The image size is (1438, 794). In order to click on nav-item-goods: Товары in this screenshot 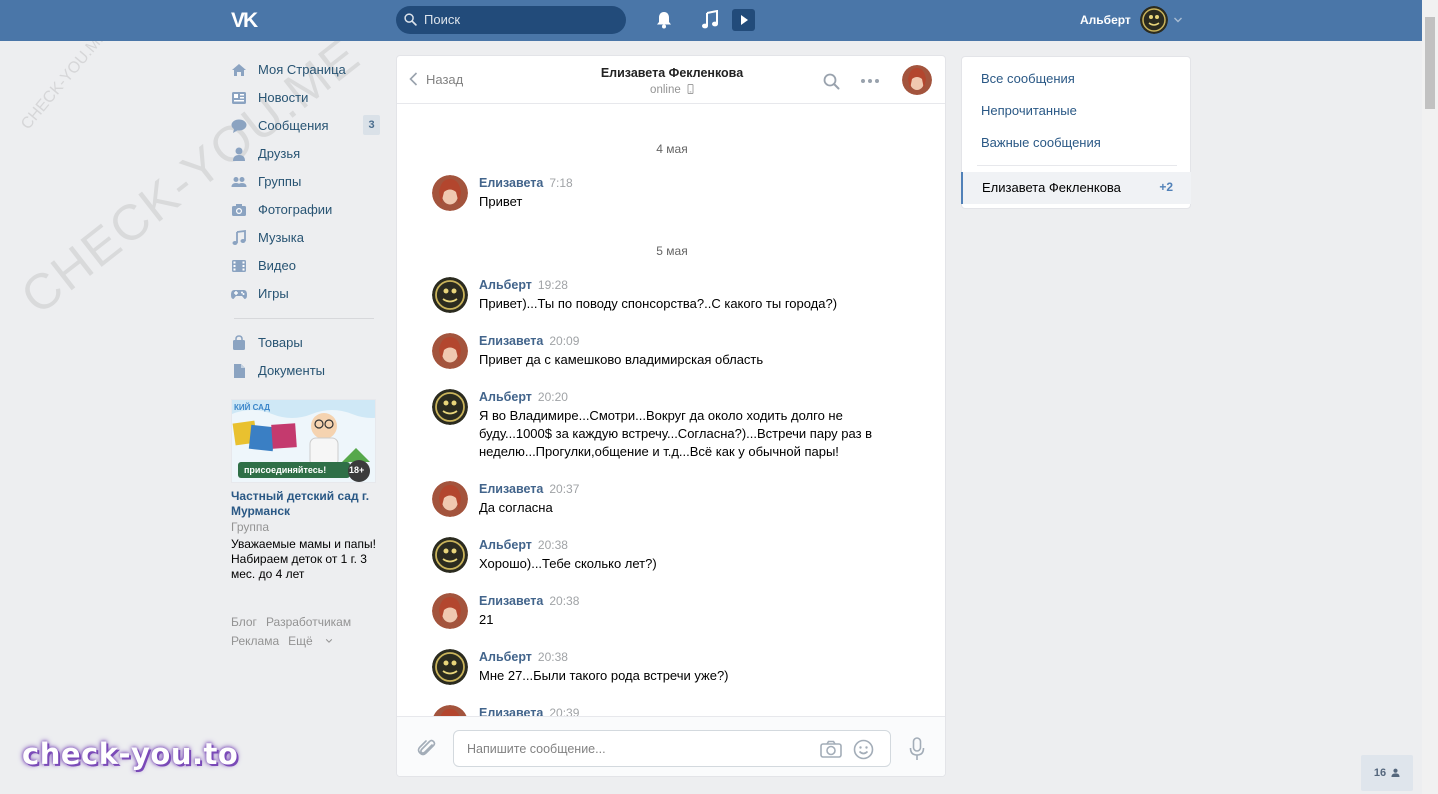, I will do `click(306, 343)`.